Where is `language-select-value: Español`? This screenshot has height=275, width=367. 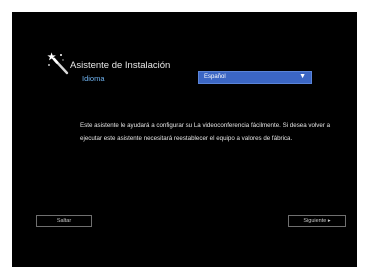
language-select-value: Español is located at coordinates (215, 77).